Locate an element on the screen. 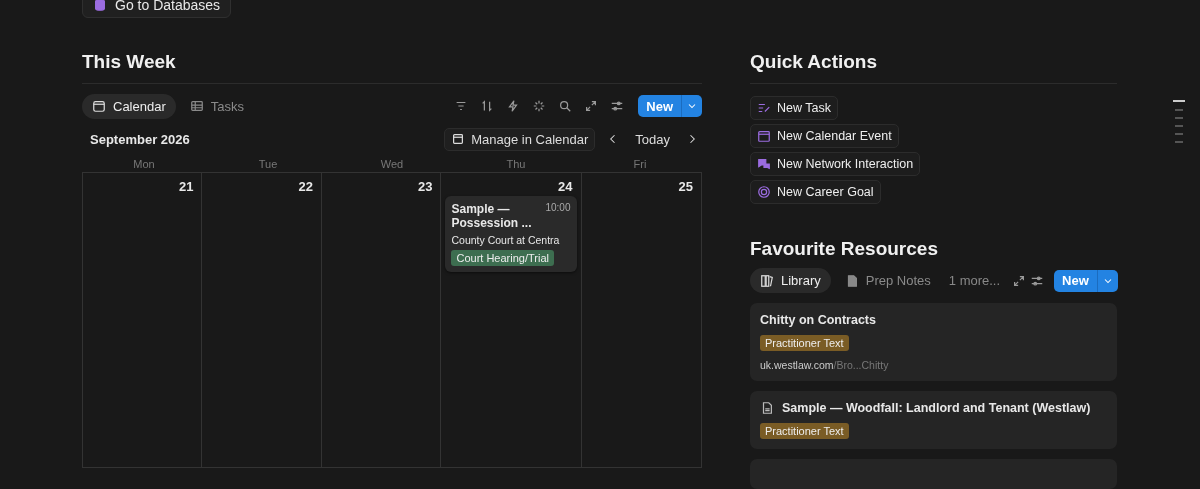 The height and width of the screenshot is (489, 1200). database-icon is located at coordinates (100, 6).